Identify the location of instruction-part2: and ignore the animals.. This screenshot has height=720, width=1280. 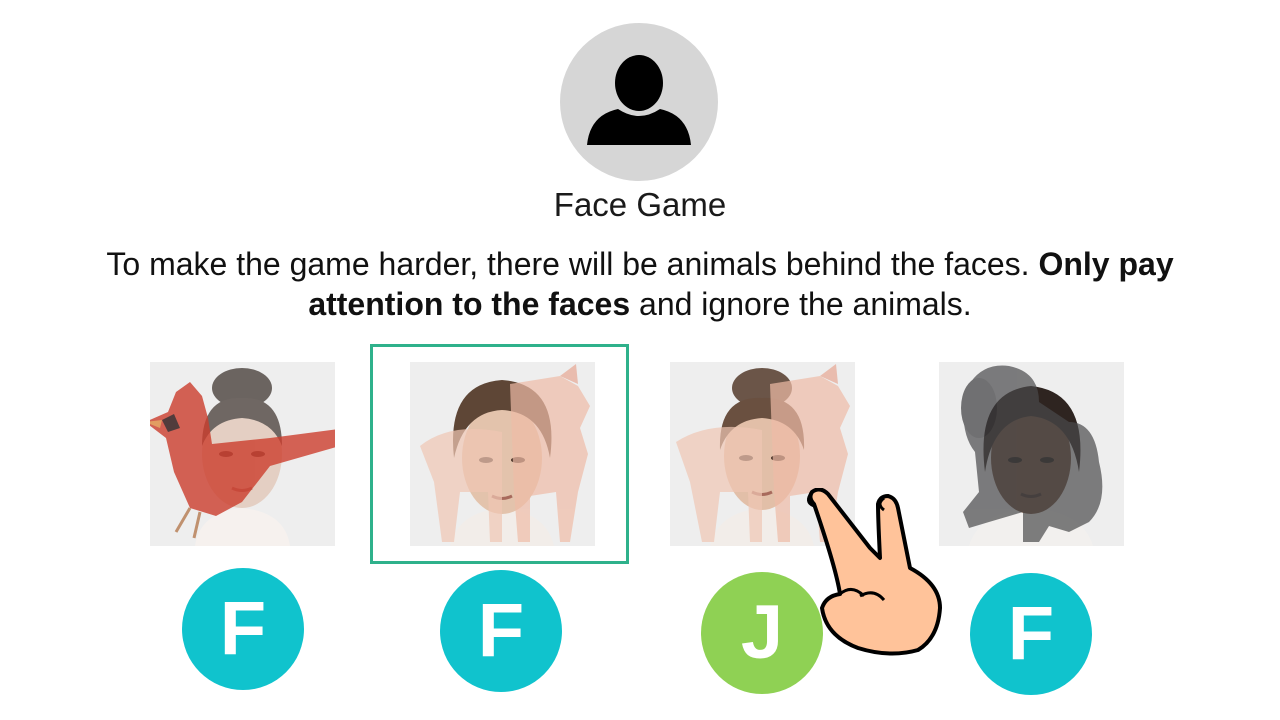
(801, 304).